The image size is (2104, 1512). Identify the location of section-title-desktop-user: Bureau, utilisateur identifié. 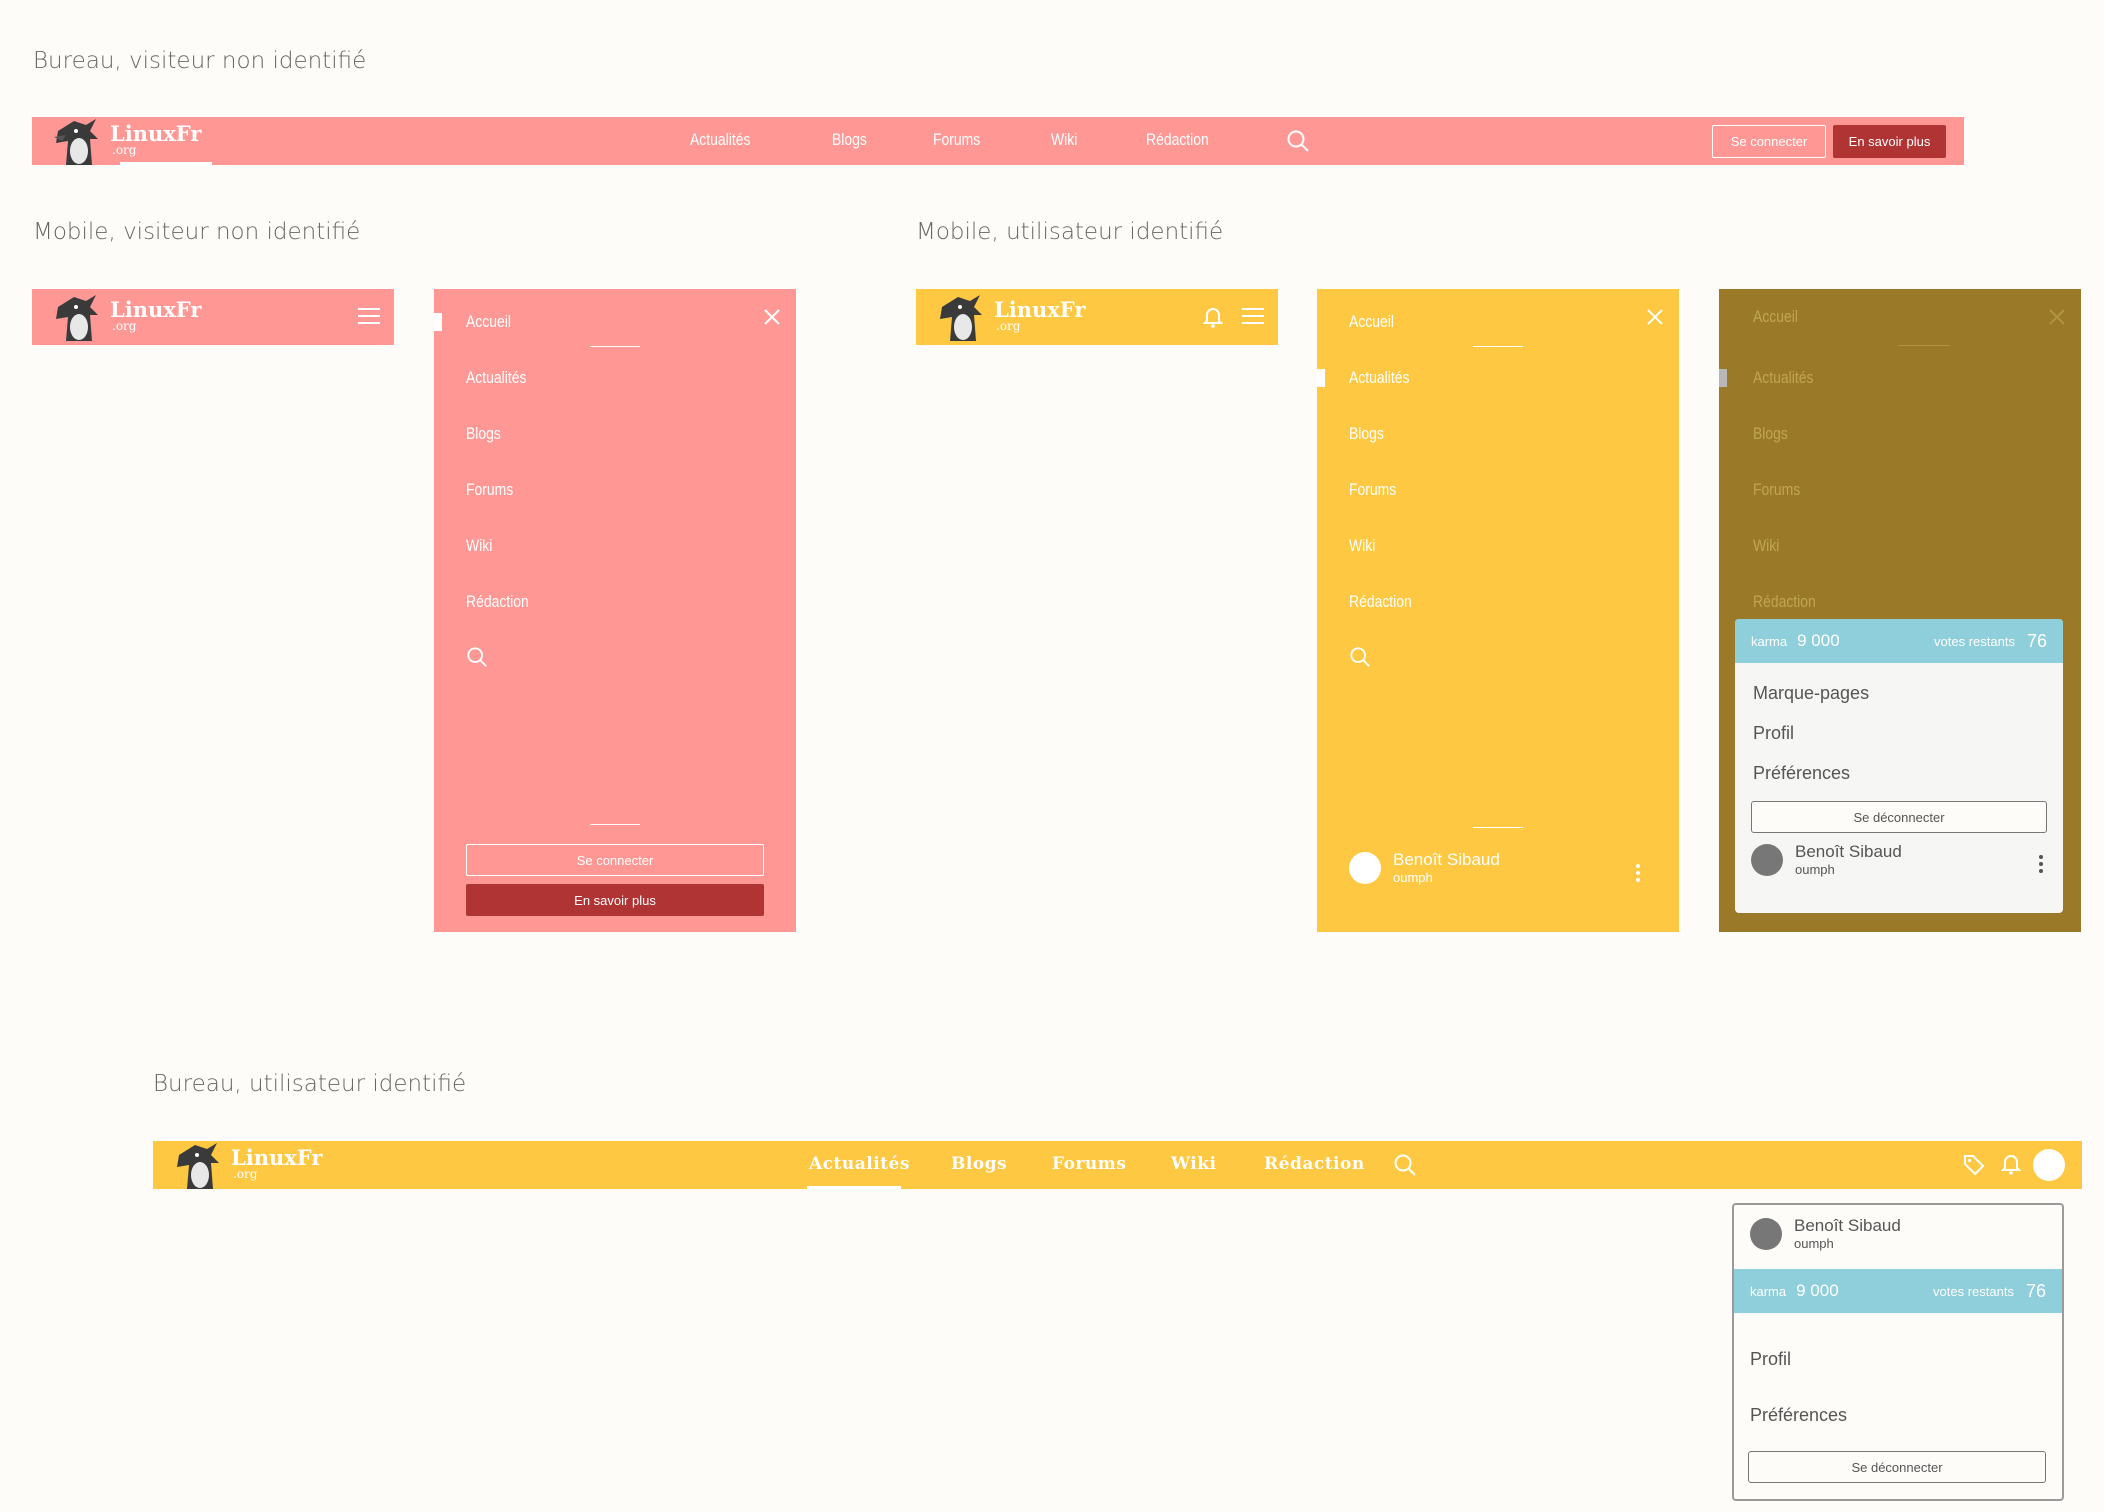
(310, 1084).